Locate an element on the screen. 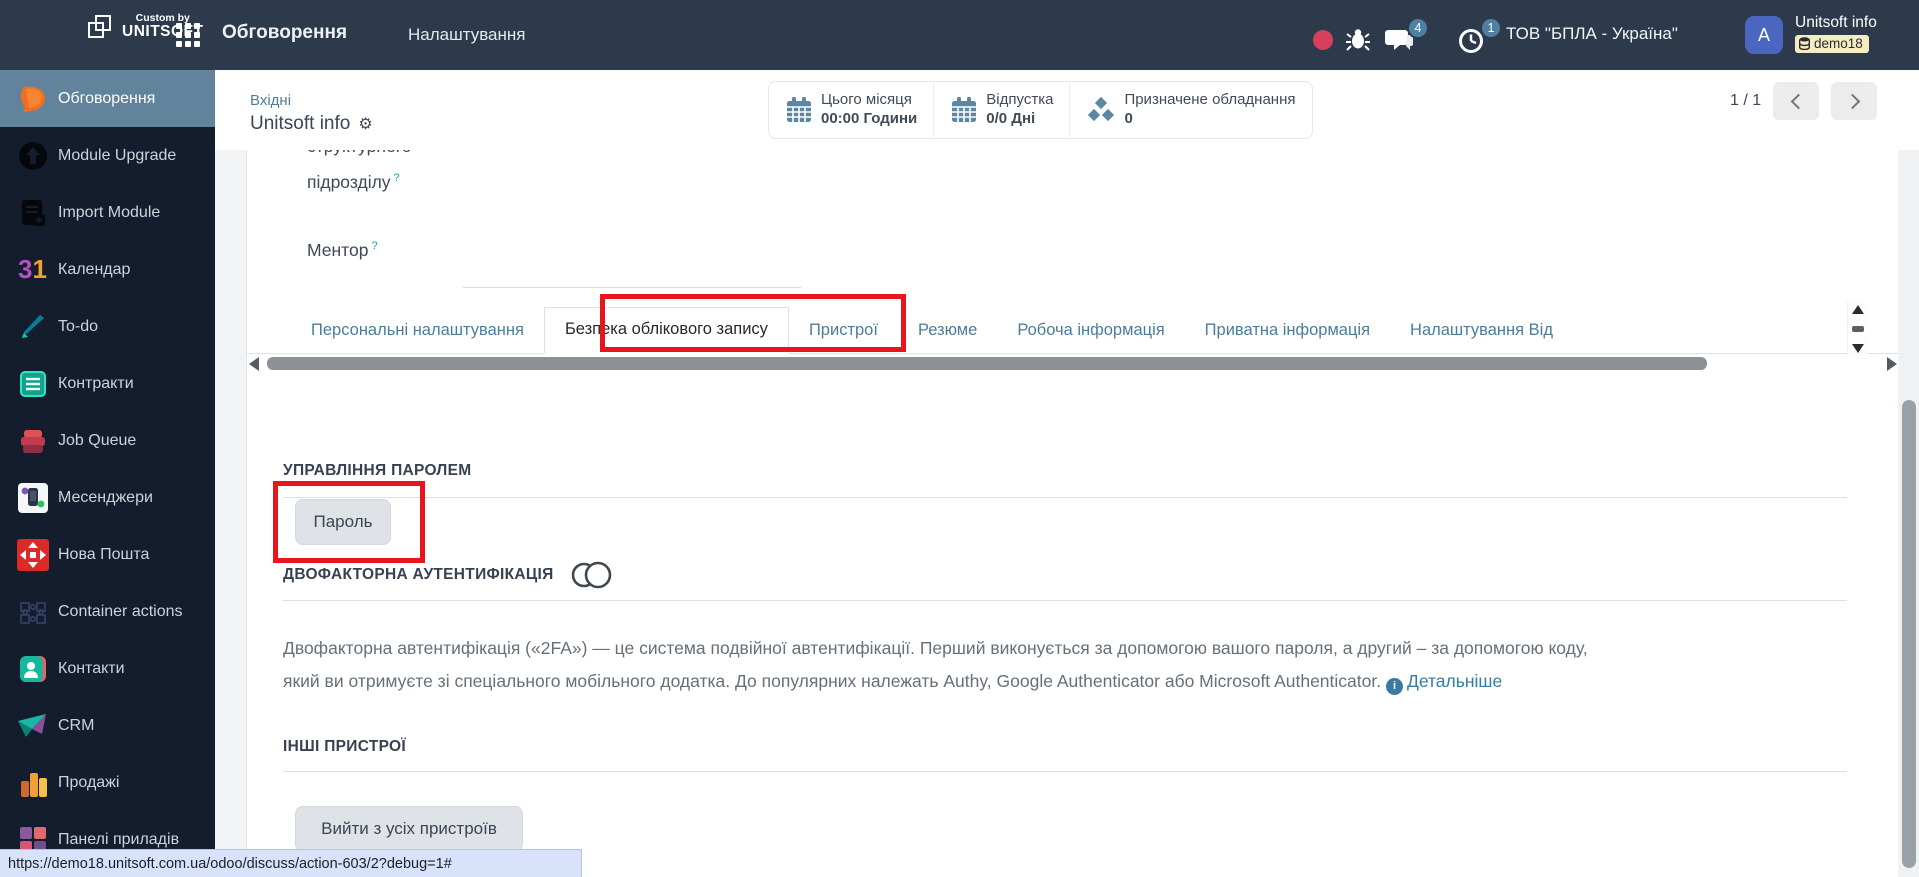 Image resolution: width=1919 pixels, height=877 pixels. sidebar-item-contacts: Контакти is located at coordinates (107, 668).